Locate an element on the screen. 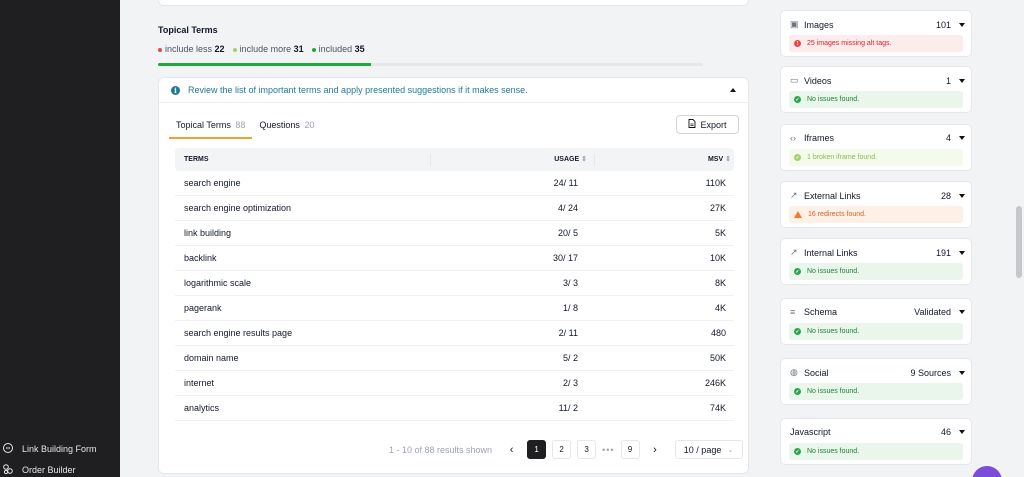 The height and width of the screenshot is (477, 1024). sidebar: Link Building Form Order Builder is located at coordinates (60, 238).